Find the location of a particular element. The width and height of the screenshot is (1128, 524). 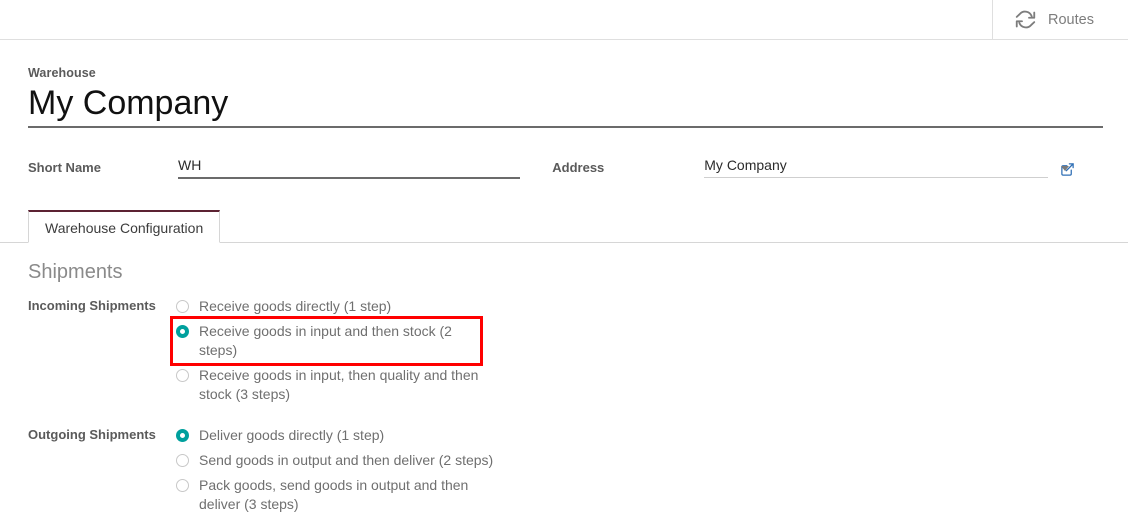

address-control: My Company is located at coordinates (889, 167).